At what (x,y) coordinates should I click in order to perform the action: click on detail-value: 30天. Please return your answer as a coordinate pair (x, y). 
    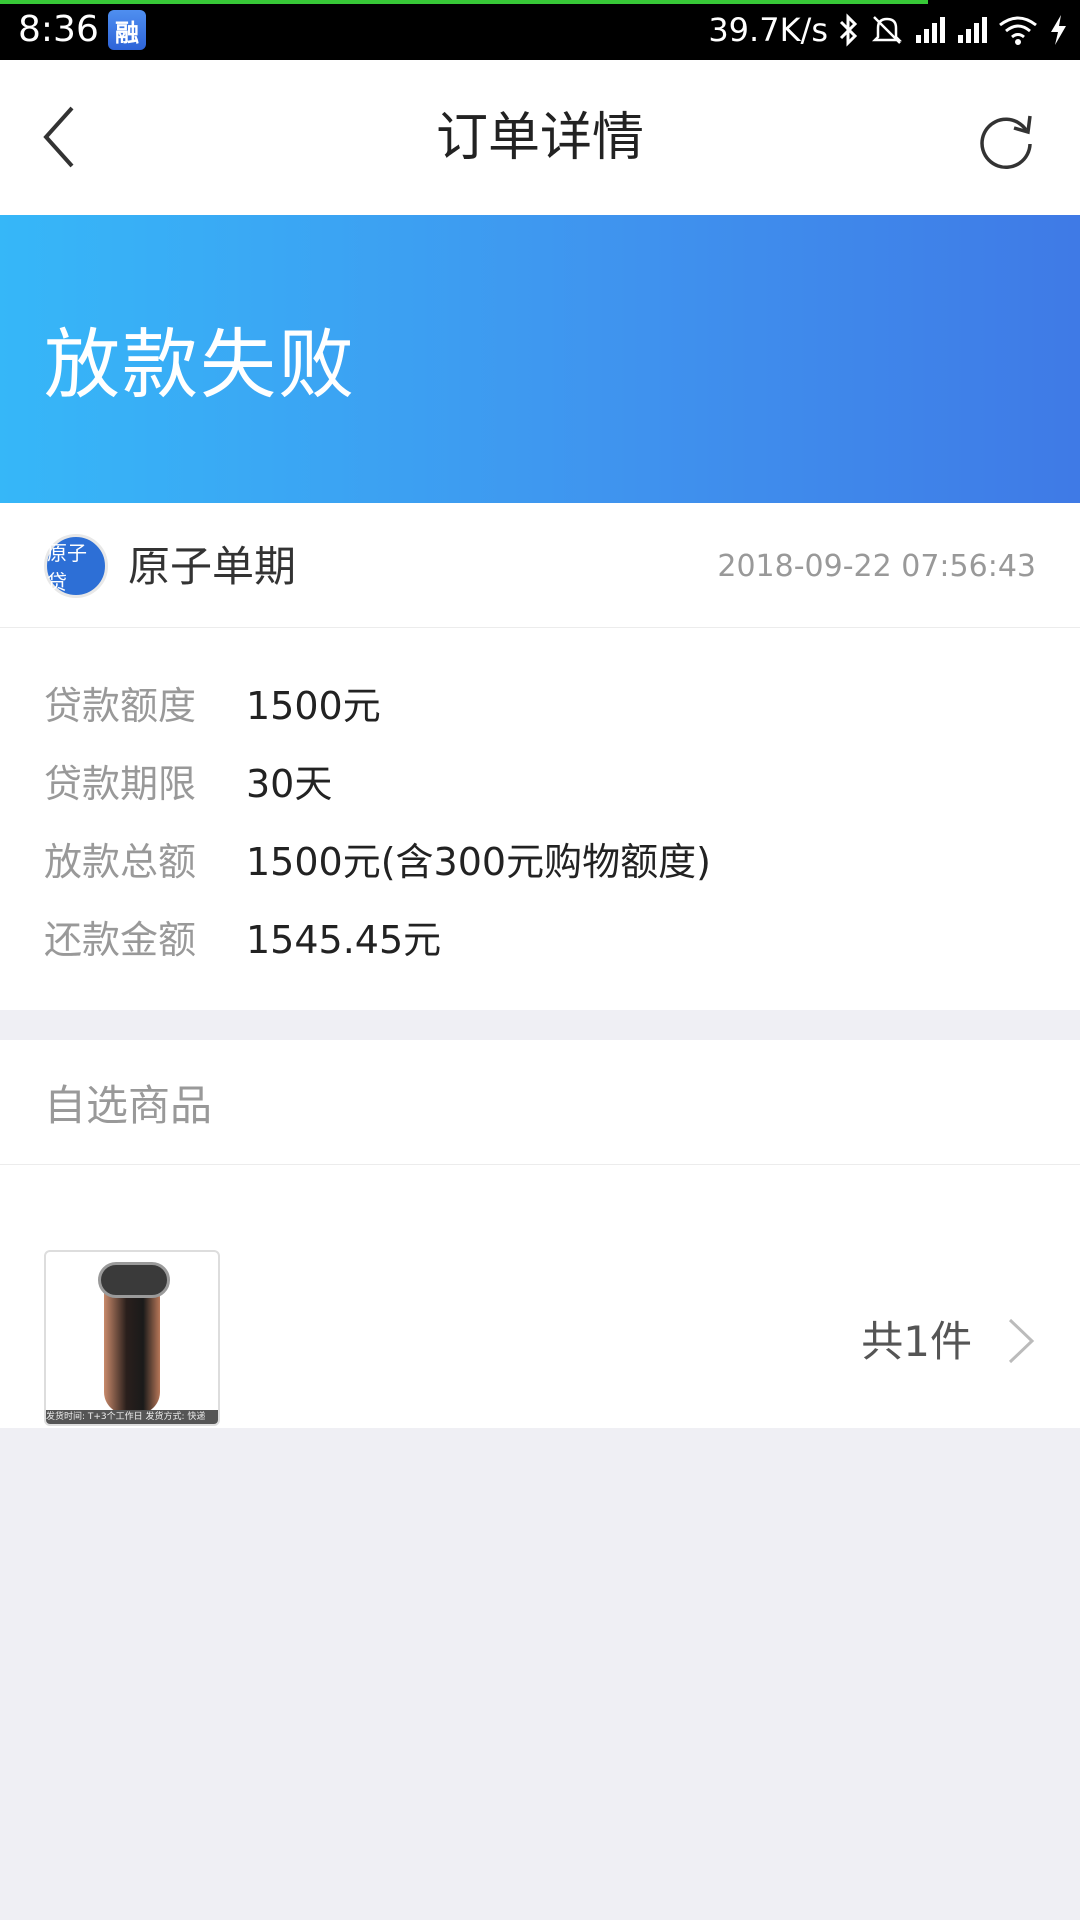
    Looking at the image, I should click on (289, 783).